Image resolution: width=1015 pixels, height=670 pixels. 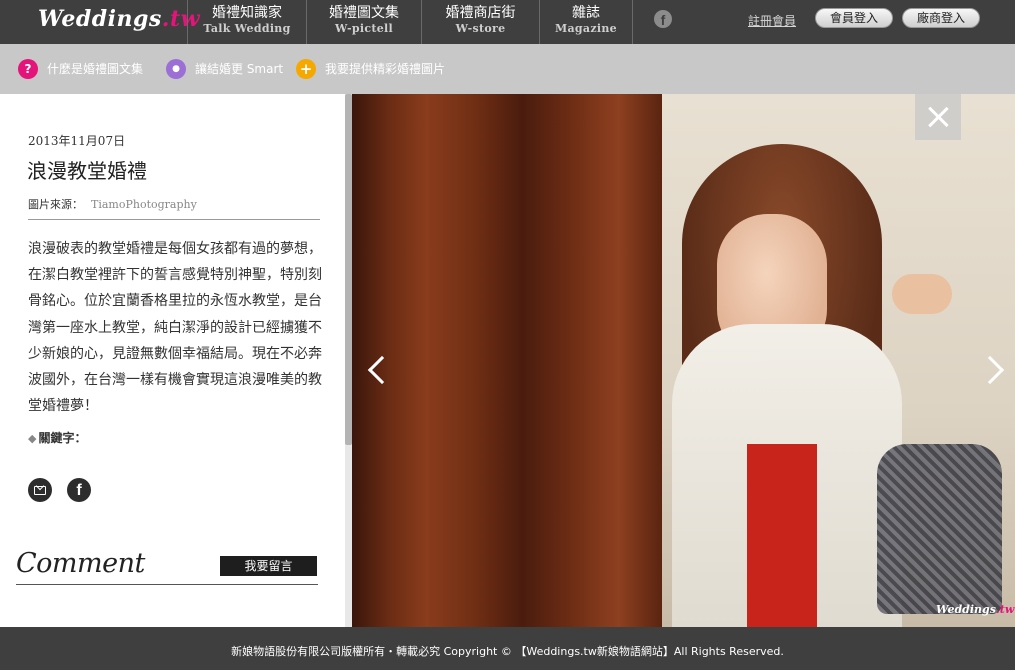 I want to click on subnav-label: 什麼是婚禮圖文集, so click(x=95, y=69).